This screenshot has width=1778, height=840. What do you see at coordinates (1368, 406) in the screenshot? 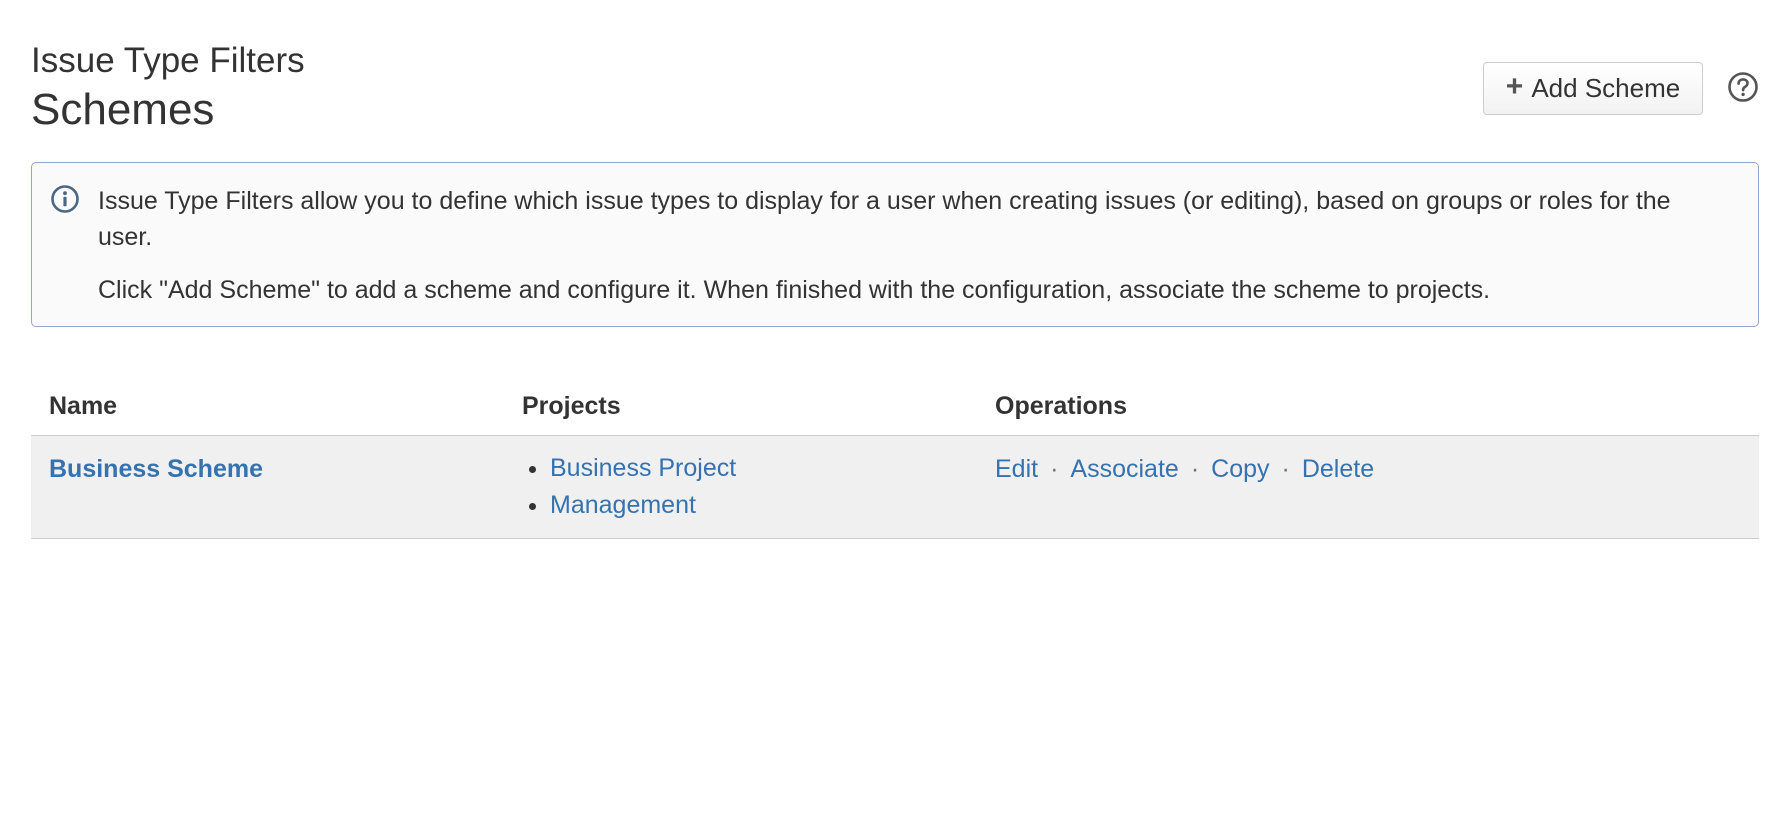
I see `column-header-operations: Operations` at bounding box center [1368, 406].